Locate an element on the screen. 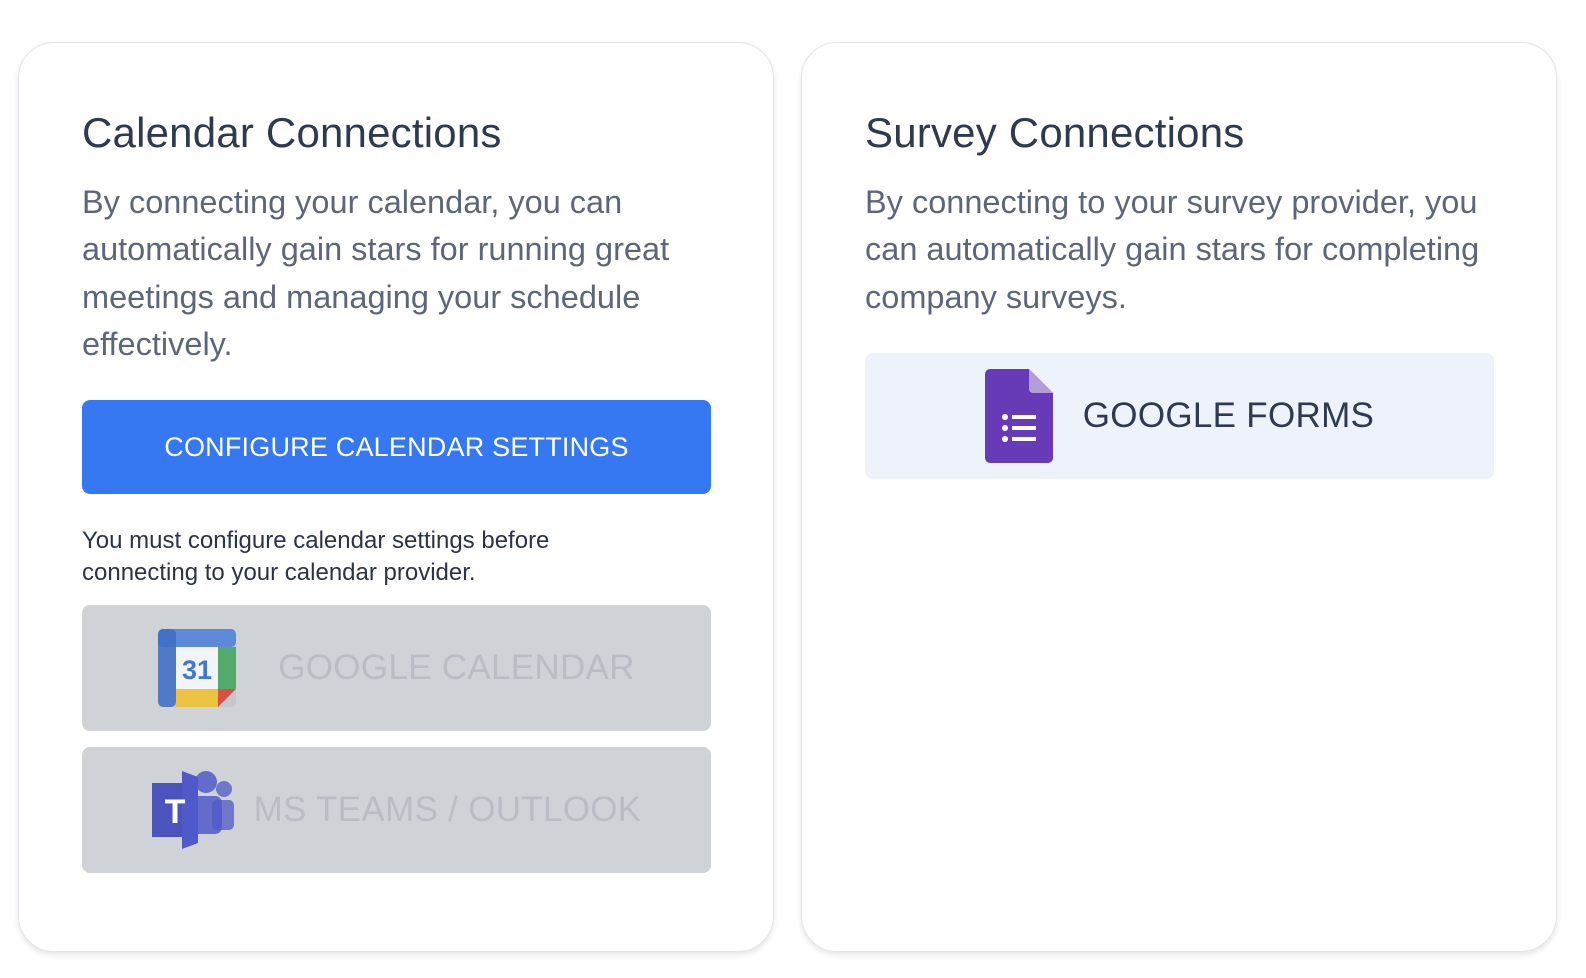 This screenshot has width=1586, height=978. google-forms-label: GOOGLE FORMS is located at coordinates (1228, 415).